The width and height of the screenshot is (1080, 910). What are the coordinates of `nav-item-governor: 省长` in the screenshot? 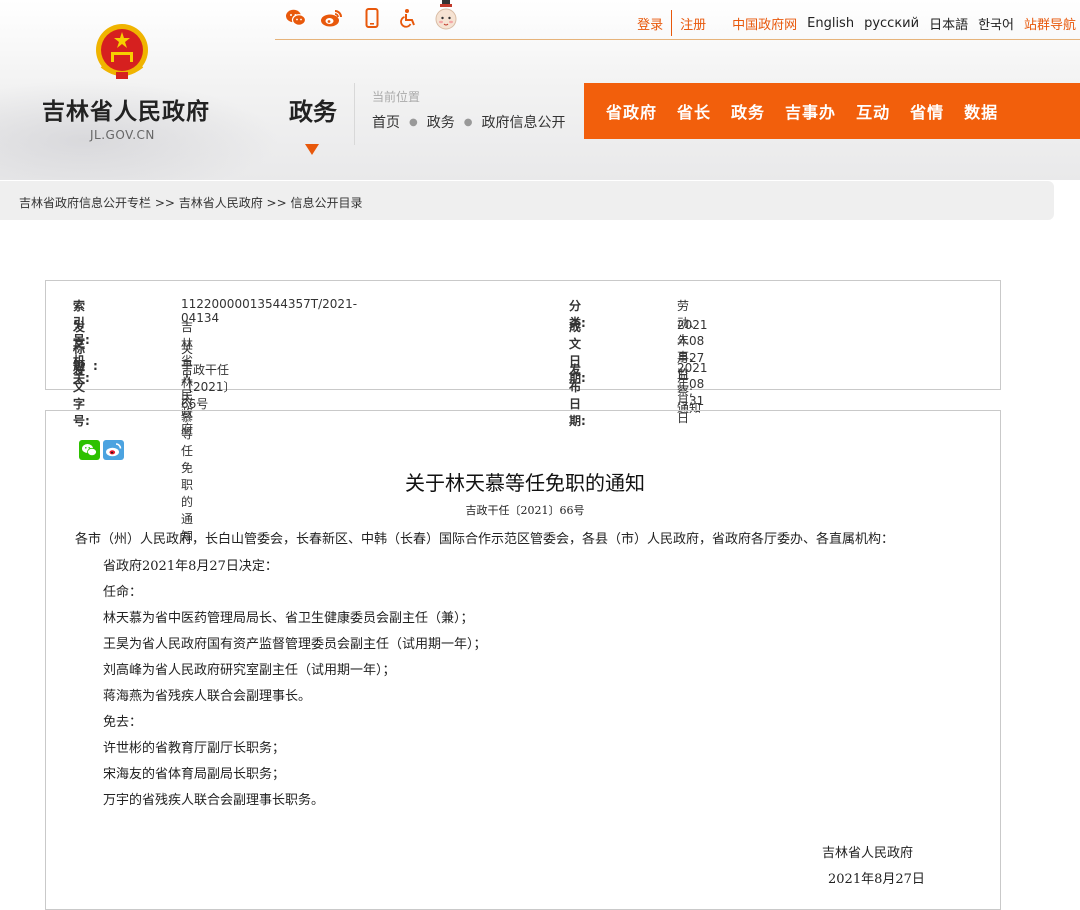 It's located at (694, 111).